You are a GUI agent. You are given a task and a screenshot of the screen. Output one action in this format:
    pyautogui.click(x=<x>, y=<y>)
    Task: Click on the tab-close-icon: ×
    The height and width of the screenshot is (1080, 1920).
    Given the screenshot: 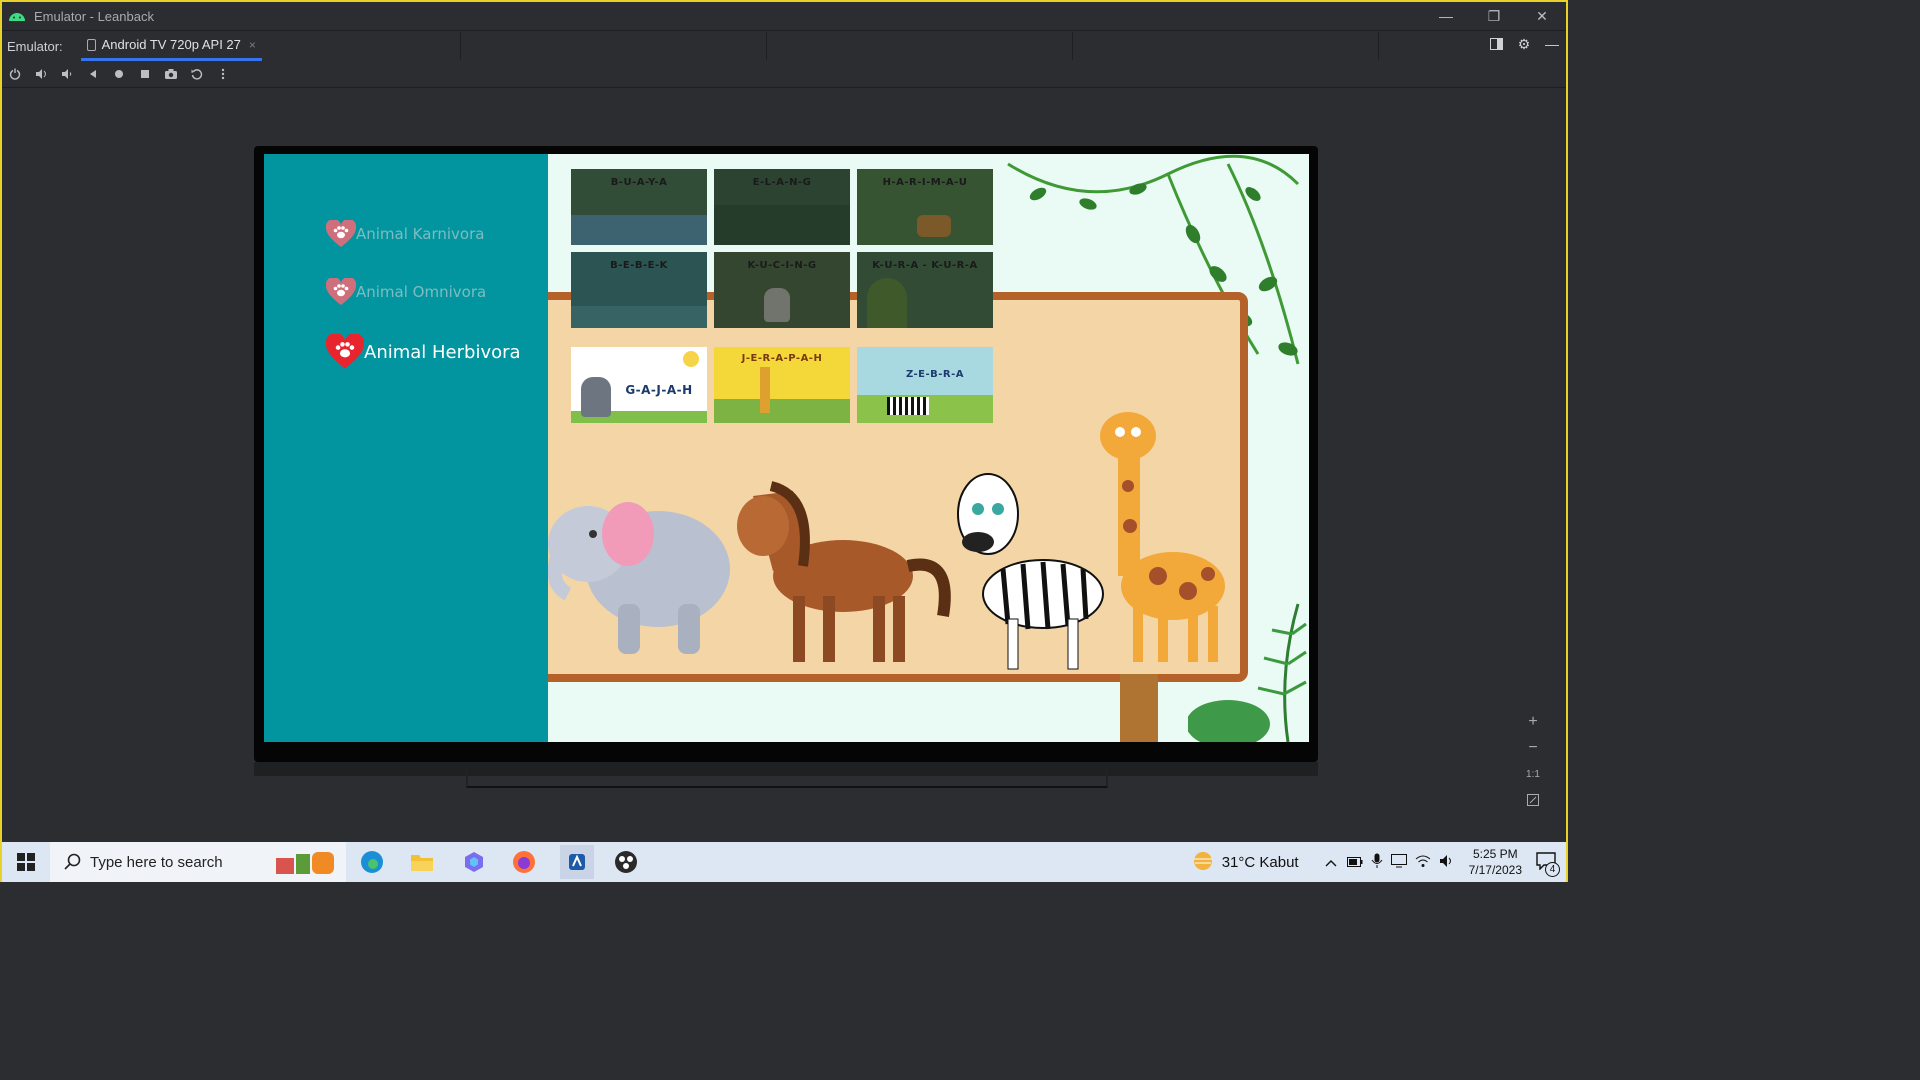 What is the action you would take?
    pyautogui.click(x=252, y=45)
    